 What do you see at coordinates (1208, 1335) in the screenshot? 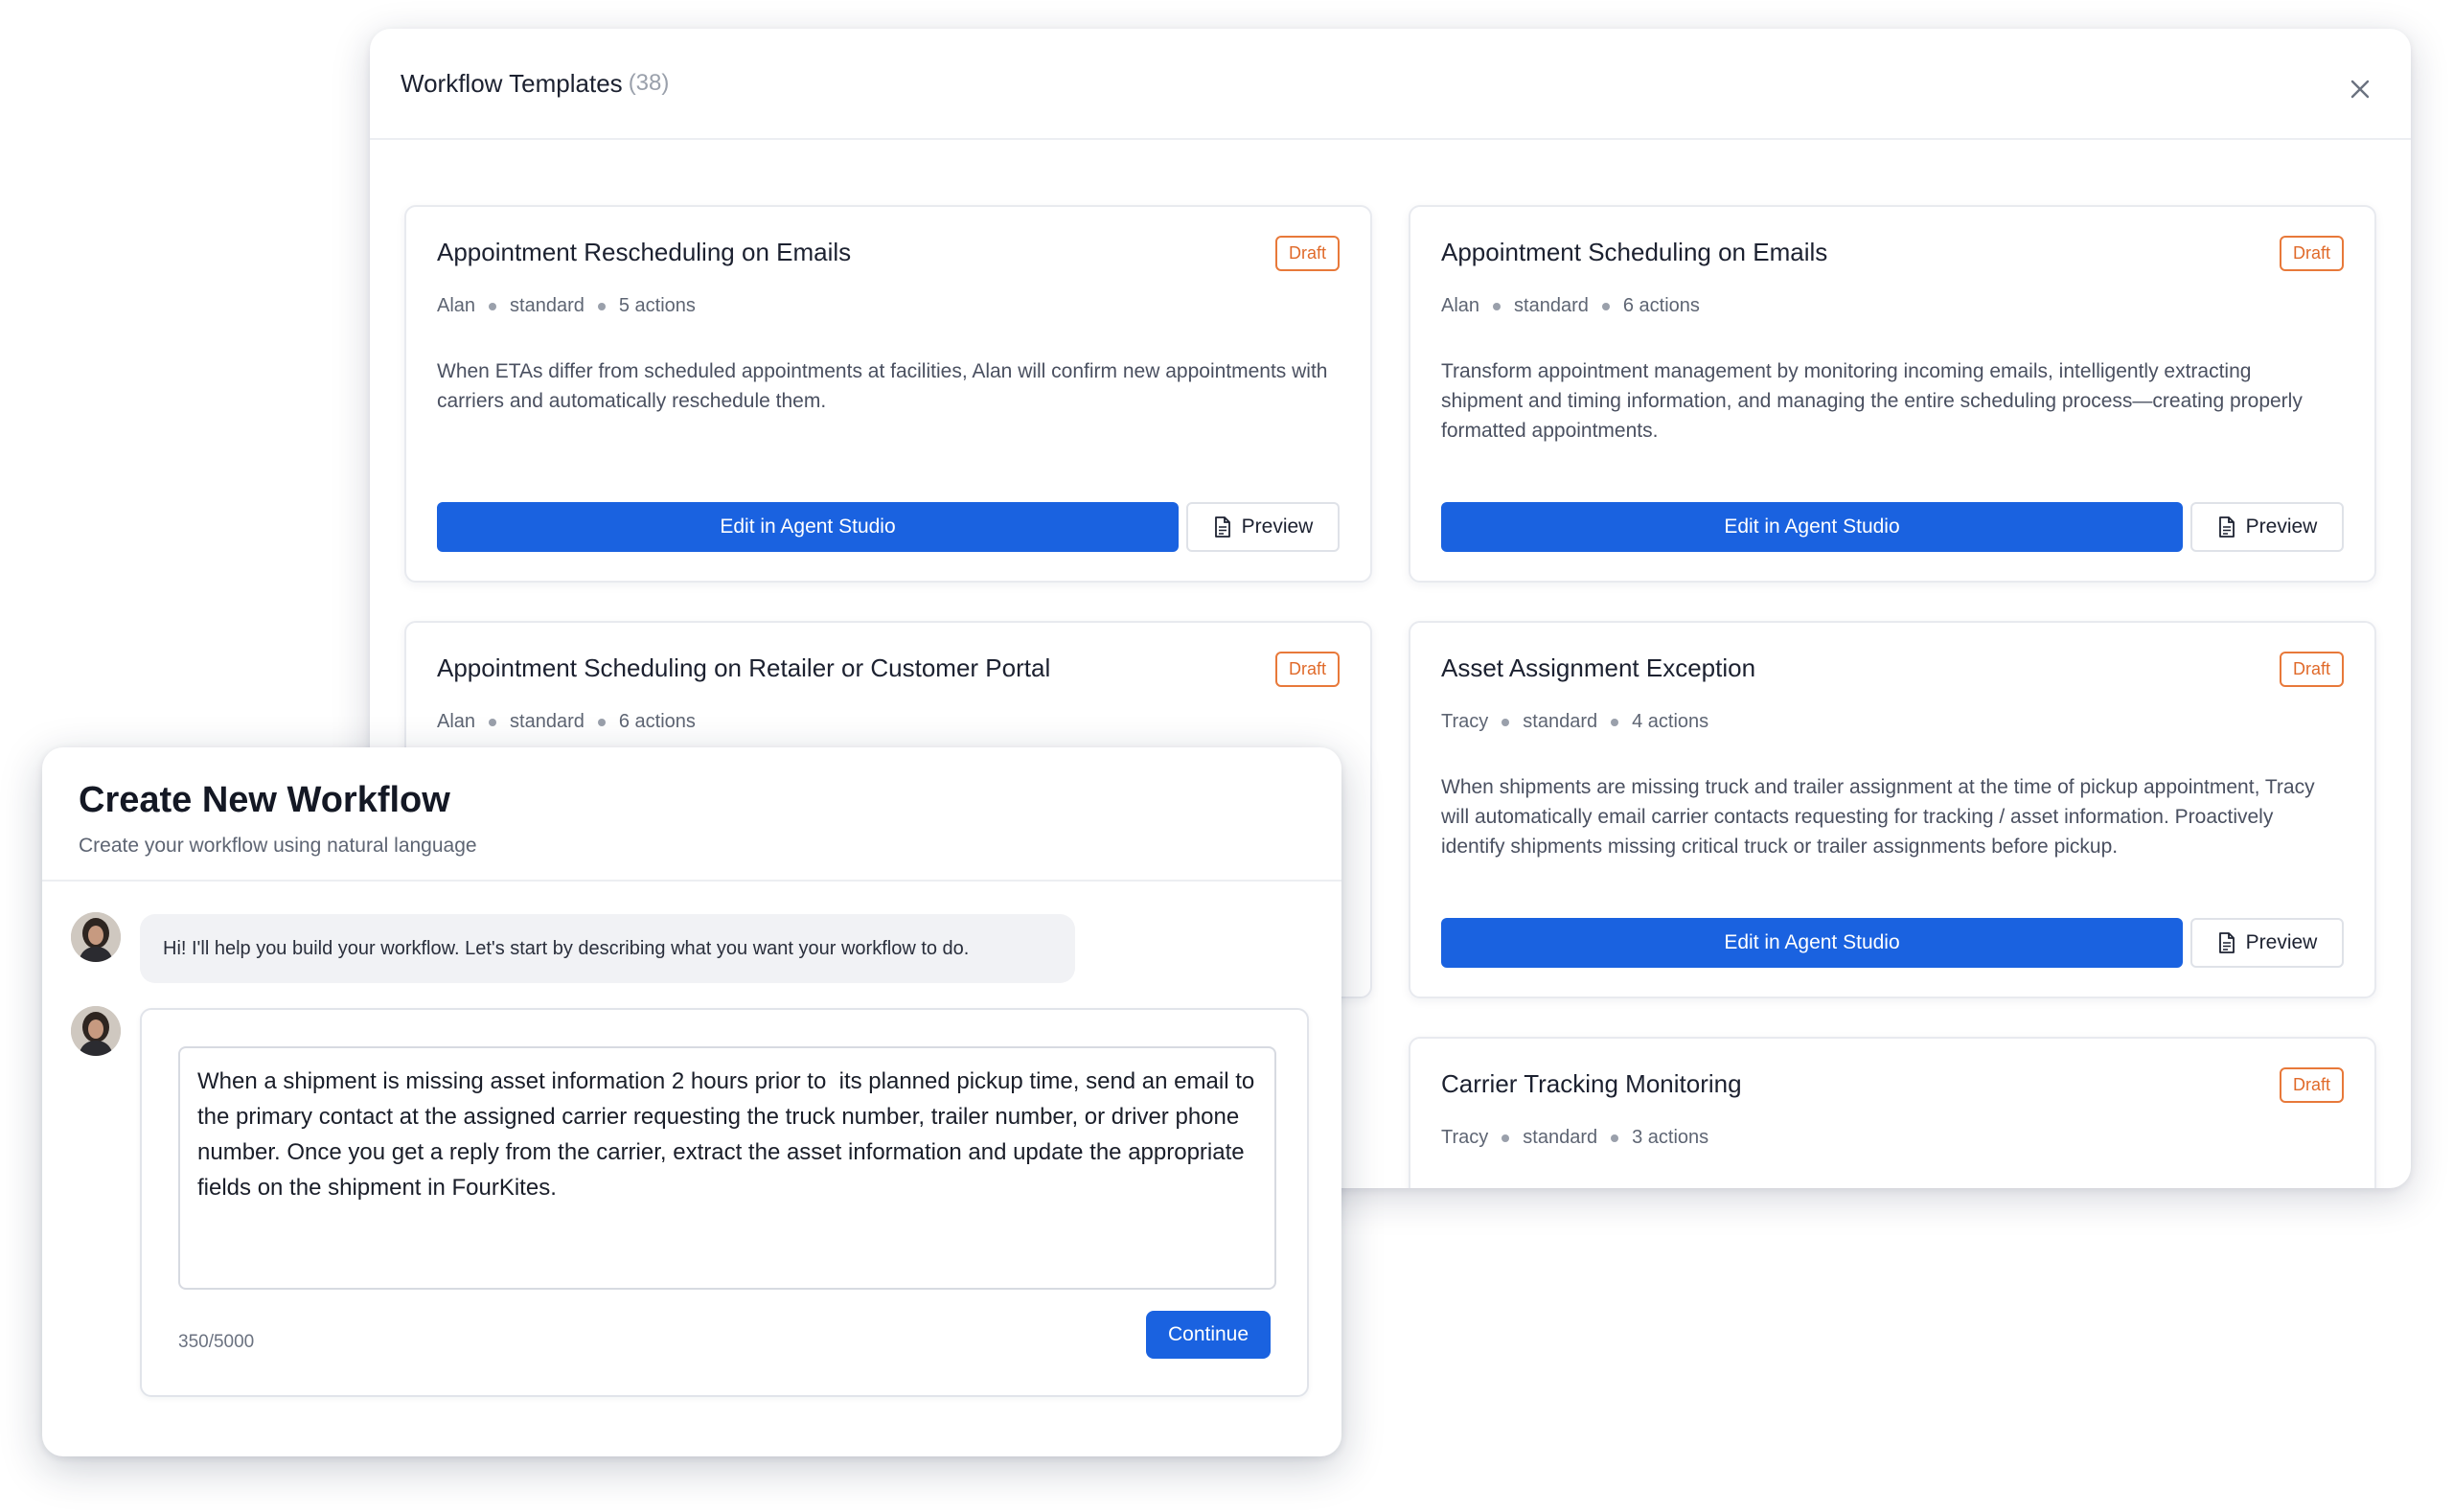
I see `continue-button: Continue` at bounding box center [1208, 1335].